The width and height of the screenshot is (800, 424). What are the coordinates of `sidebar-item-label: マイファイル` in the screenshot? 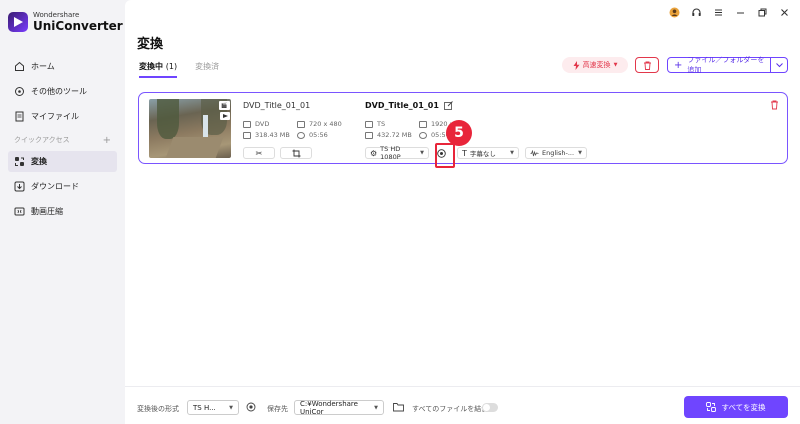 It's located at (55, 116).